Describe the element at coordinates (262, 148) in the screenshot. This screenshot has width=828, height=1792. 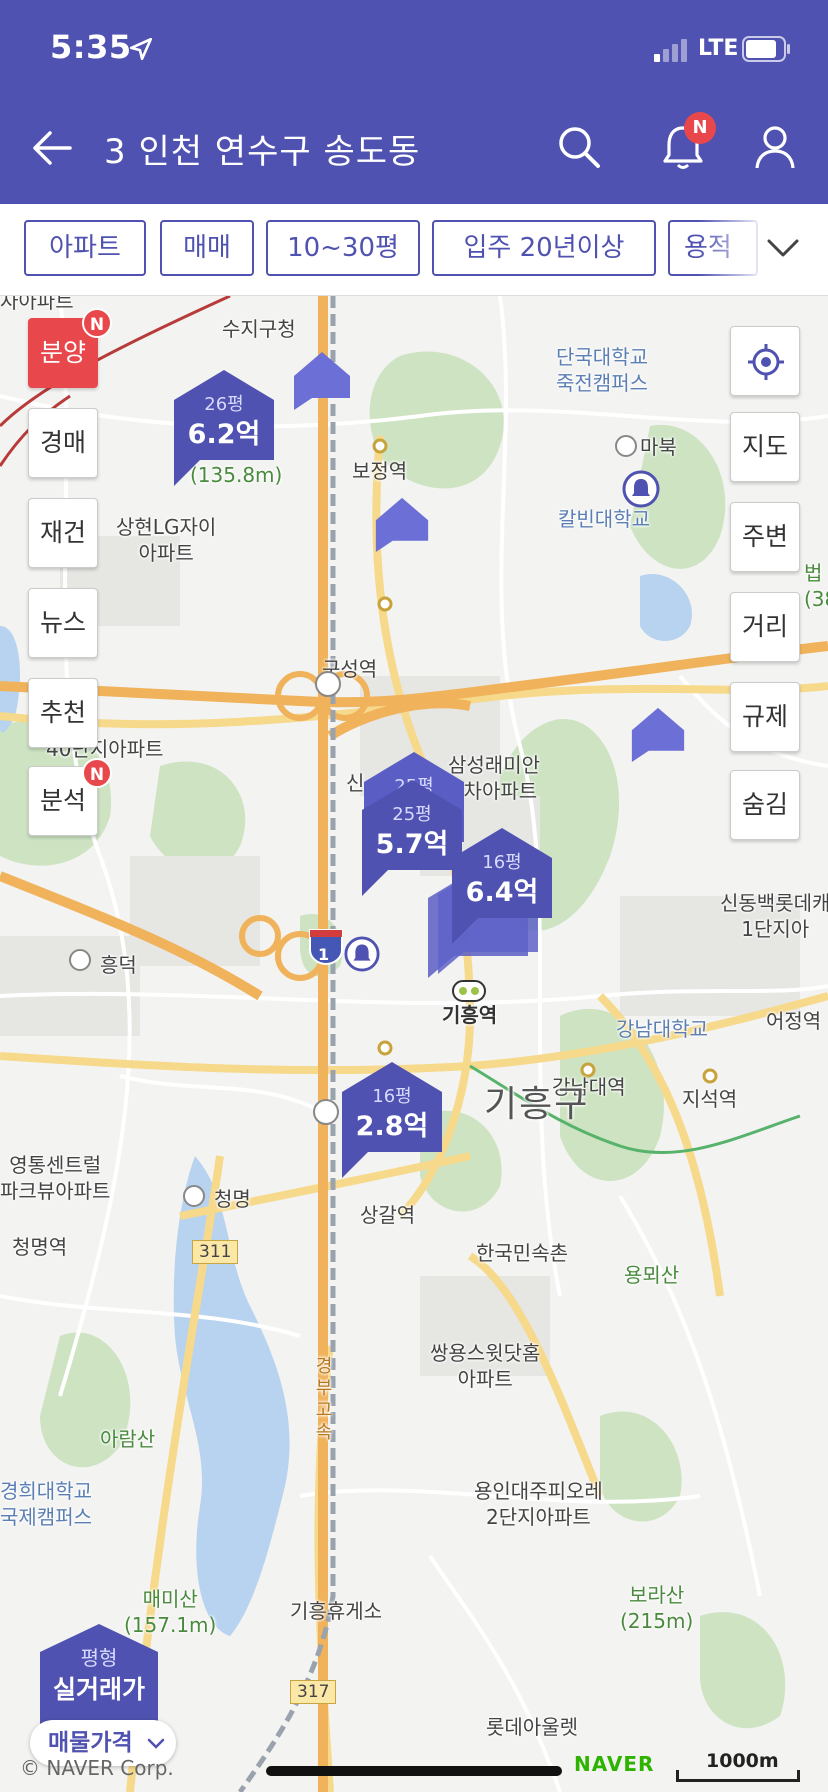
I see `page-title: 3 인천 연수구 송도동` at that location.